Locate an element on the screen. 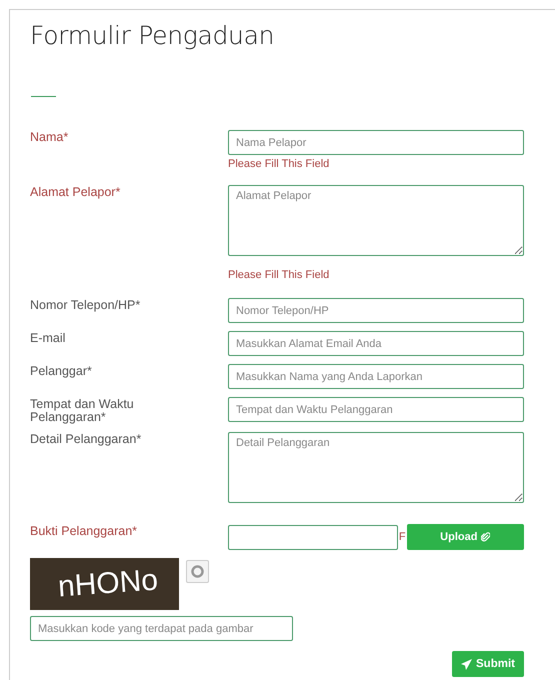 The height and width of the screenshot is (680, 555). input-field: Masukkan Alamat Email Anda is located at coordinates (376, 343).